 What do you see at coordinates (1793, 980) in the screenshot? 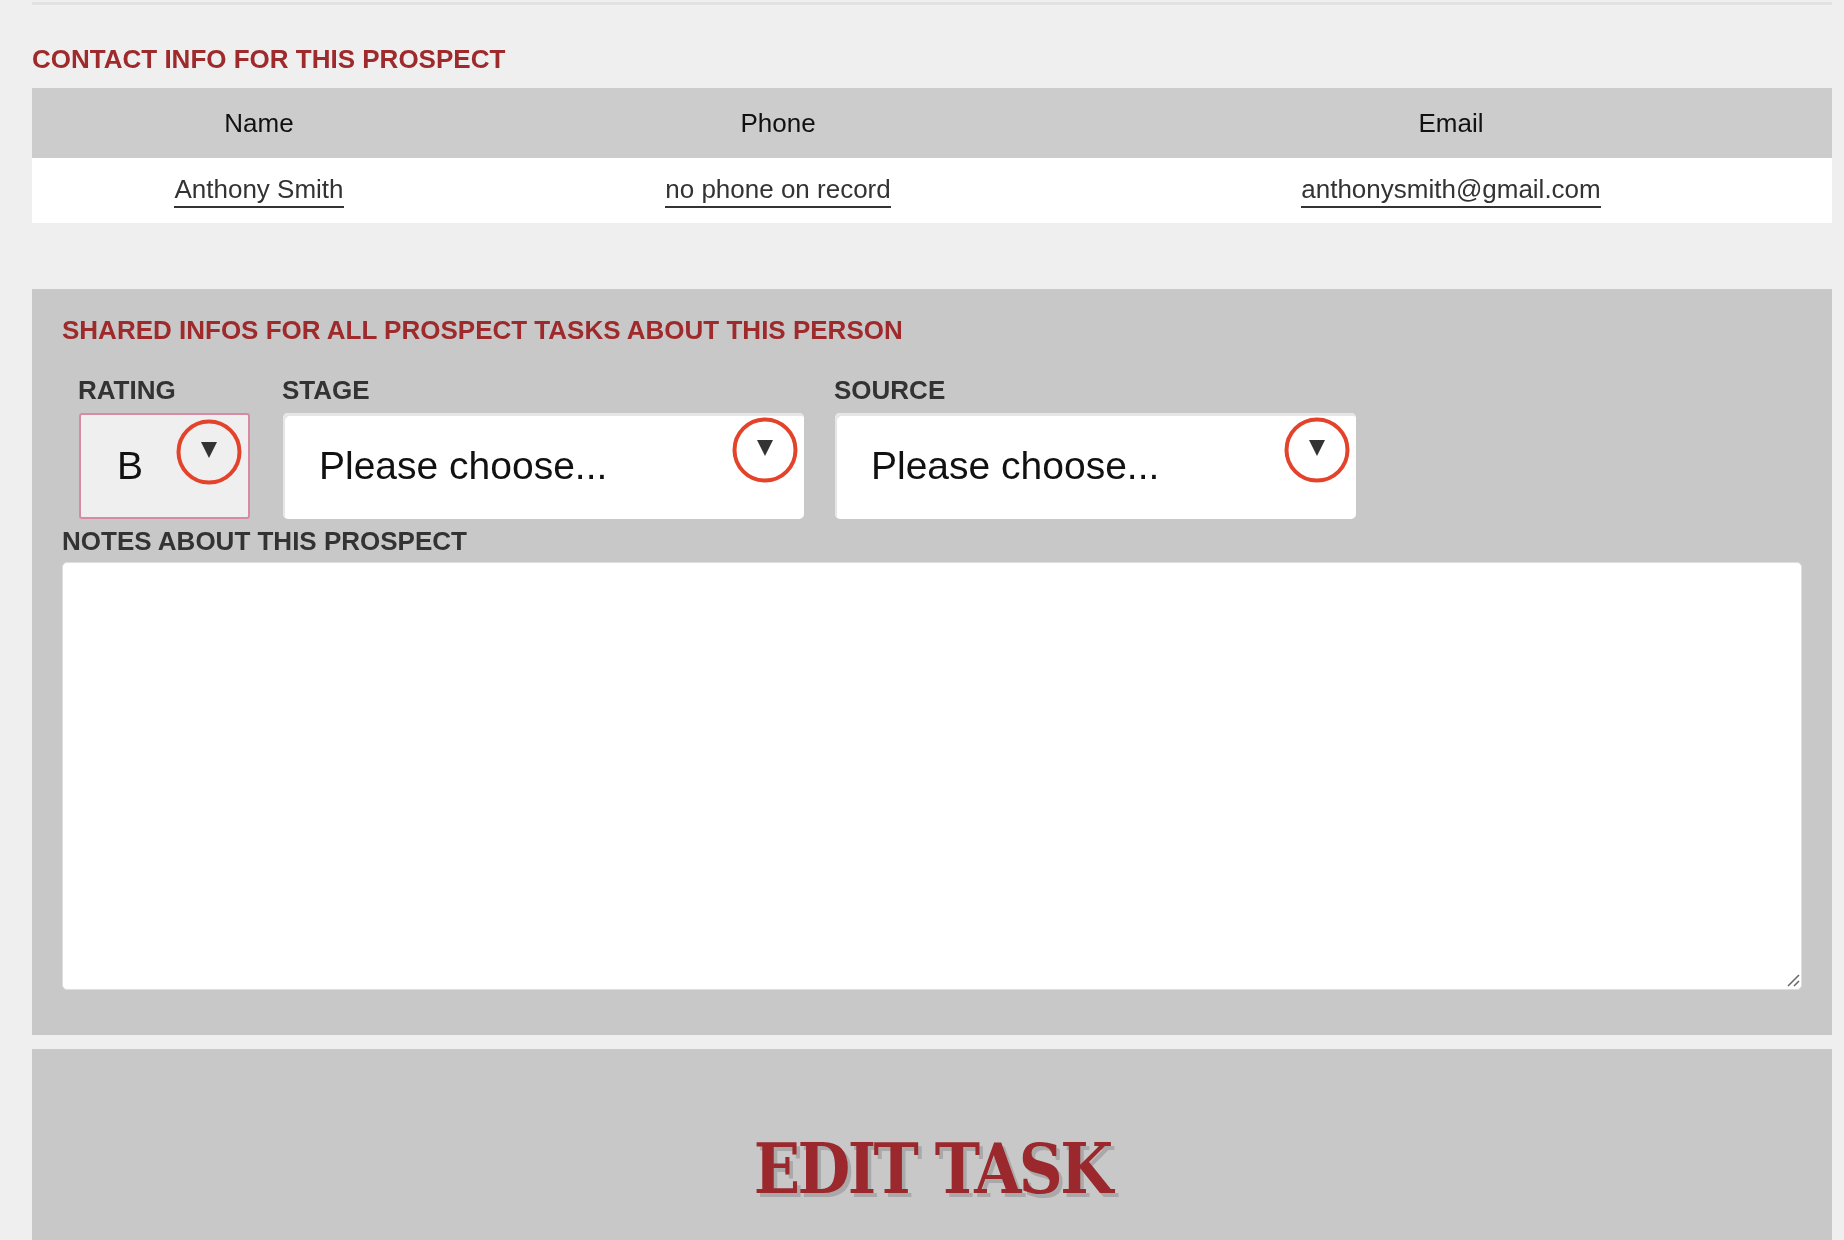
I see `resize-grip-icon` at bounding box center [1793, 980].